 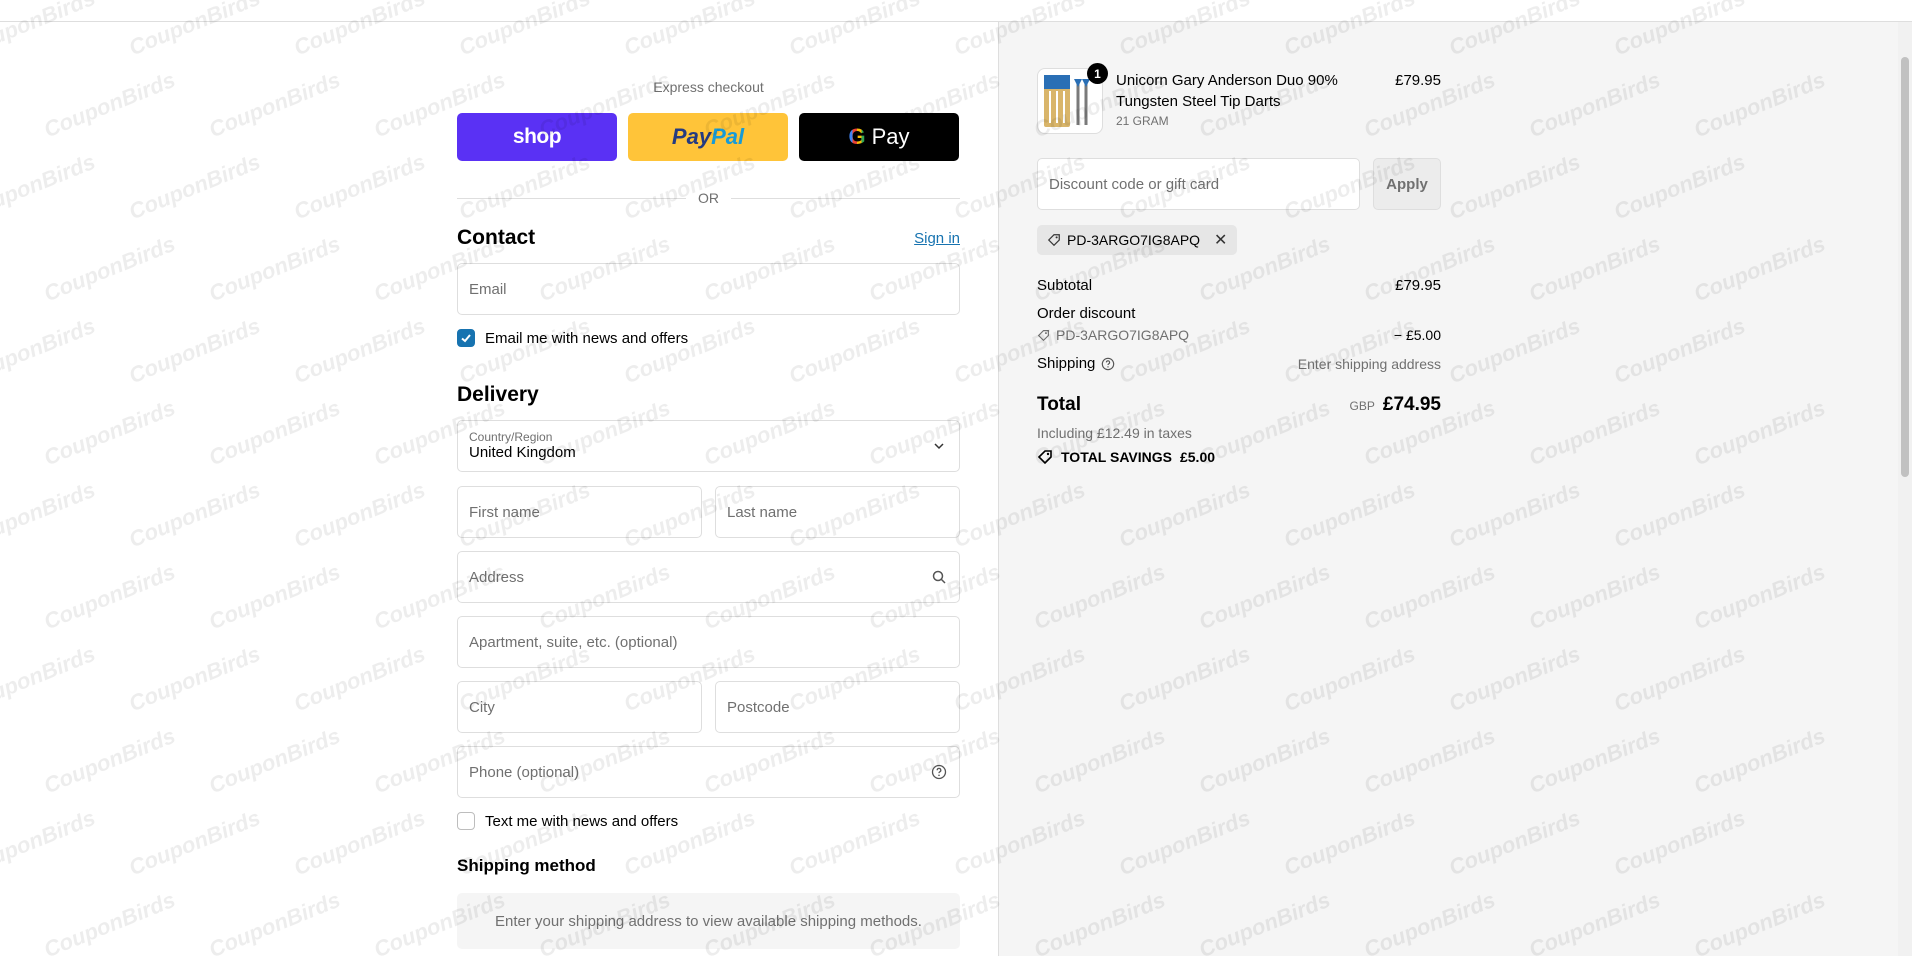 I want to click on sign-in-link: Sign in, so click(x=937, y=238).